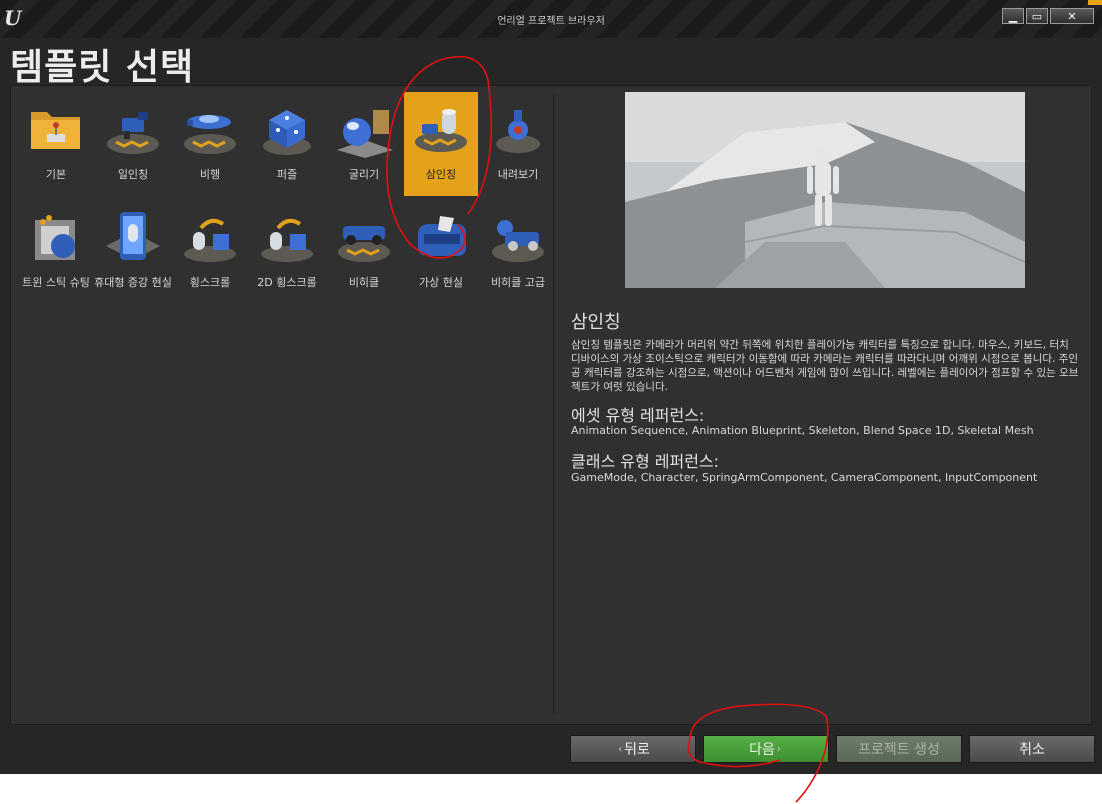 The width and height of the screenshot is (1102, 804). What do you see at coordinates (210, 174) in the screenshot?
I see `template-label: 비행` at bounding box center [210, 174].